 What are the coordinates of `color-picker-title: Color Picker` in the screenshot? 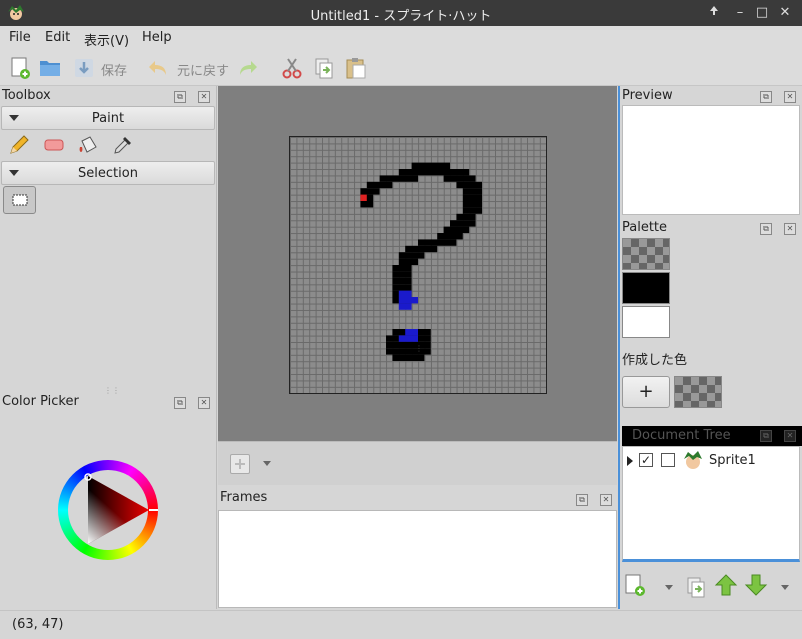 It's located at (40, 401).